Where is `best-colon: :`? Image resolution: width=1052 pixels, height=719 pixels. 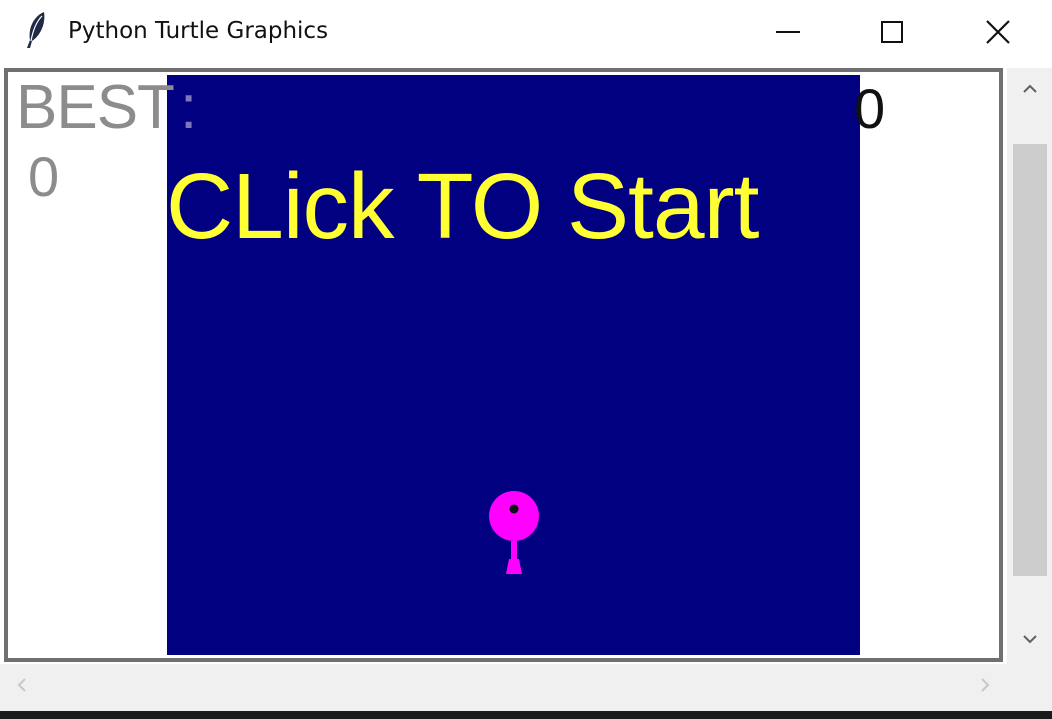
best-colon: : is located at coordinates (189, 107).